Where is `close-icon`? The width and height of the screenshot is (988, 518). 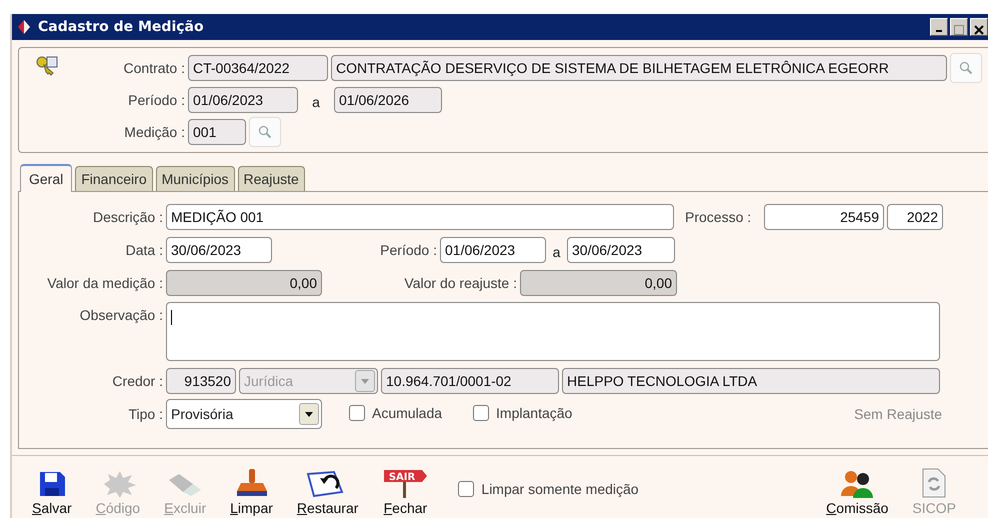 close-icon is located at coordinates (979, 30).